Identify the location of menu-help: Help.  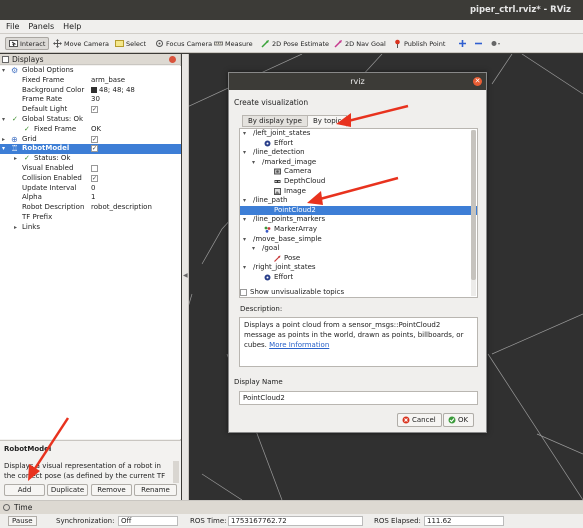
(70, 25).